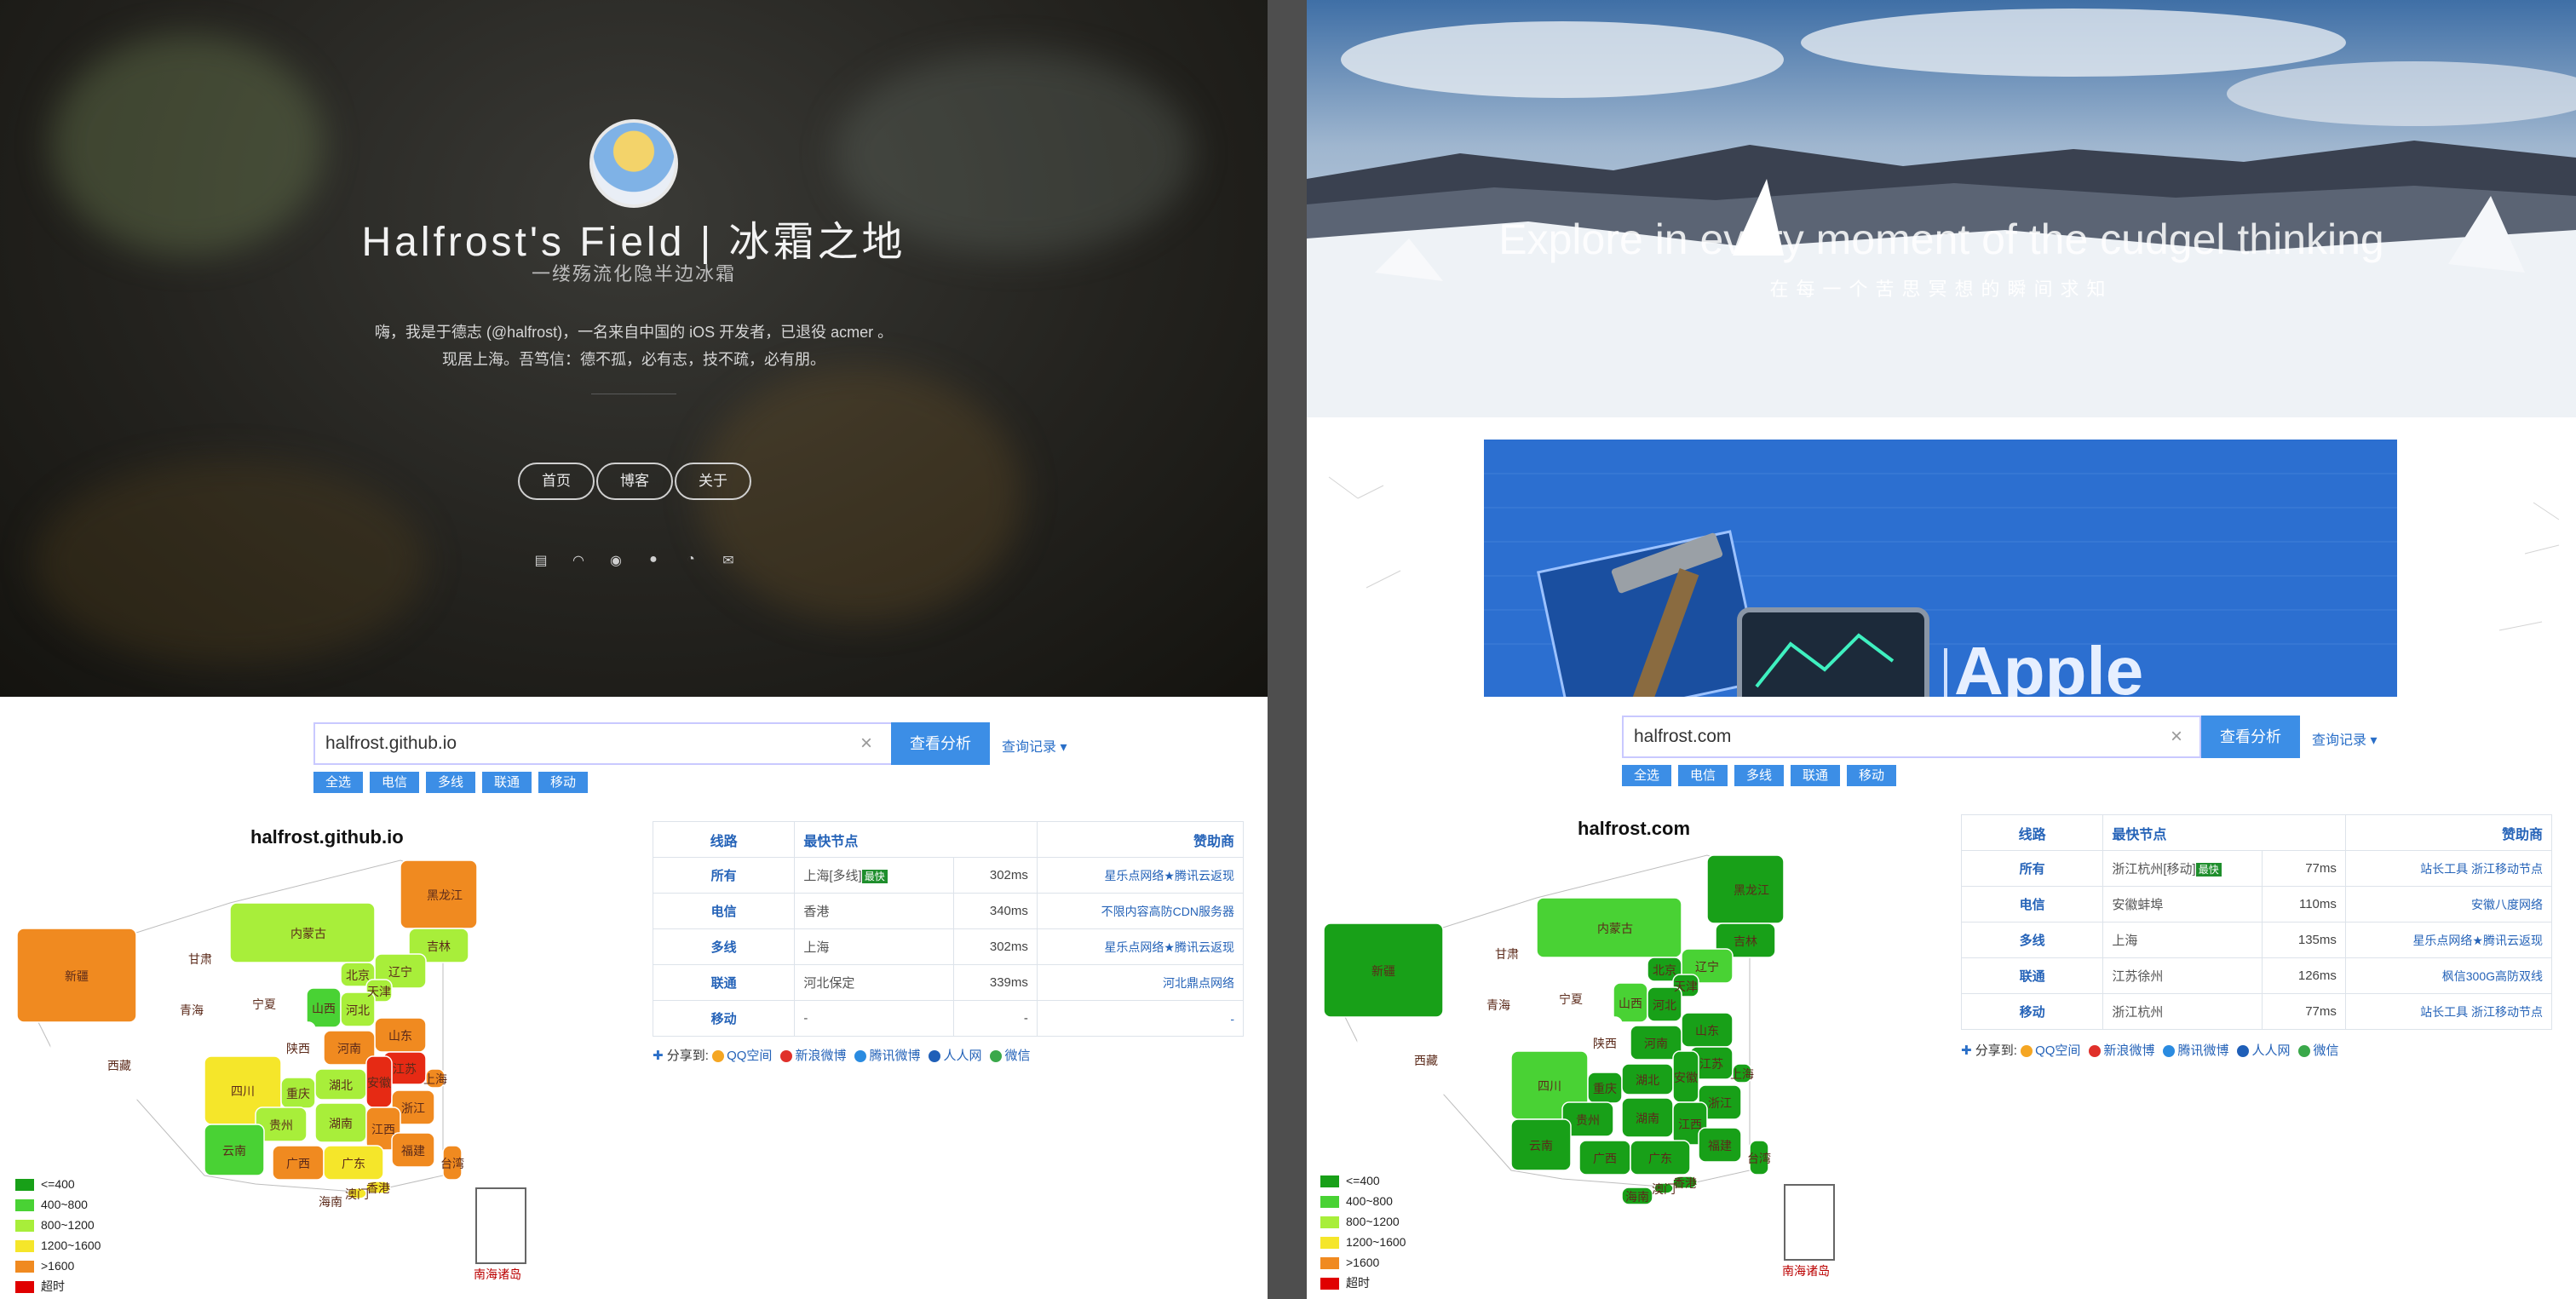 The image size is (2576, 1299). What do you see at coordinates (949, 840) in the screenshot?
I see `table-header-row: 线路 最快节点 赞助商` at bounding box center [949, 840].